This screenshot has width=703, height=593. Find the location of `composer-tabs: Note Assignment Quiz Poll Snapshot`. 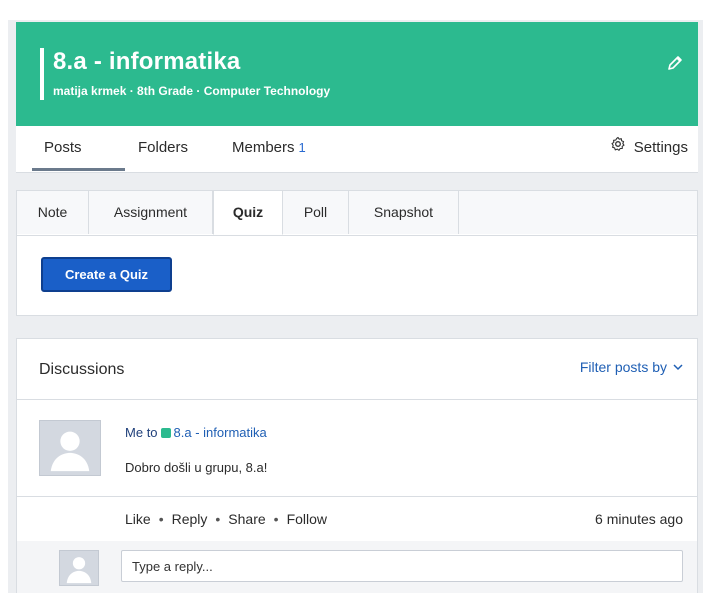

composer-tabs: Note Assignment Quiz Poll Snapshot is located at coordinates (357, 213).